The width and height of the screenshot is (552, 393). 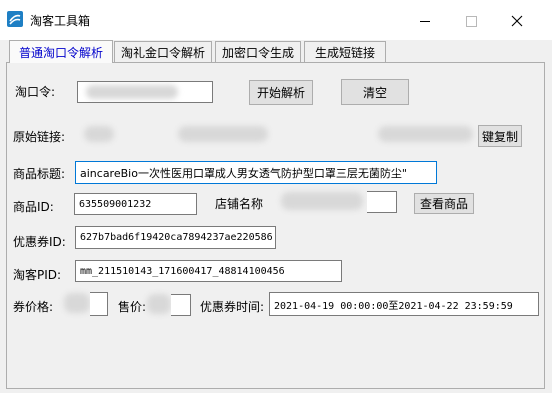 What do you see at coordinates (345, 51) in the screenshot?
I see `tab-short-link: 生成短链接` at bounding box center [345, 51].